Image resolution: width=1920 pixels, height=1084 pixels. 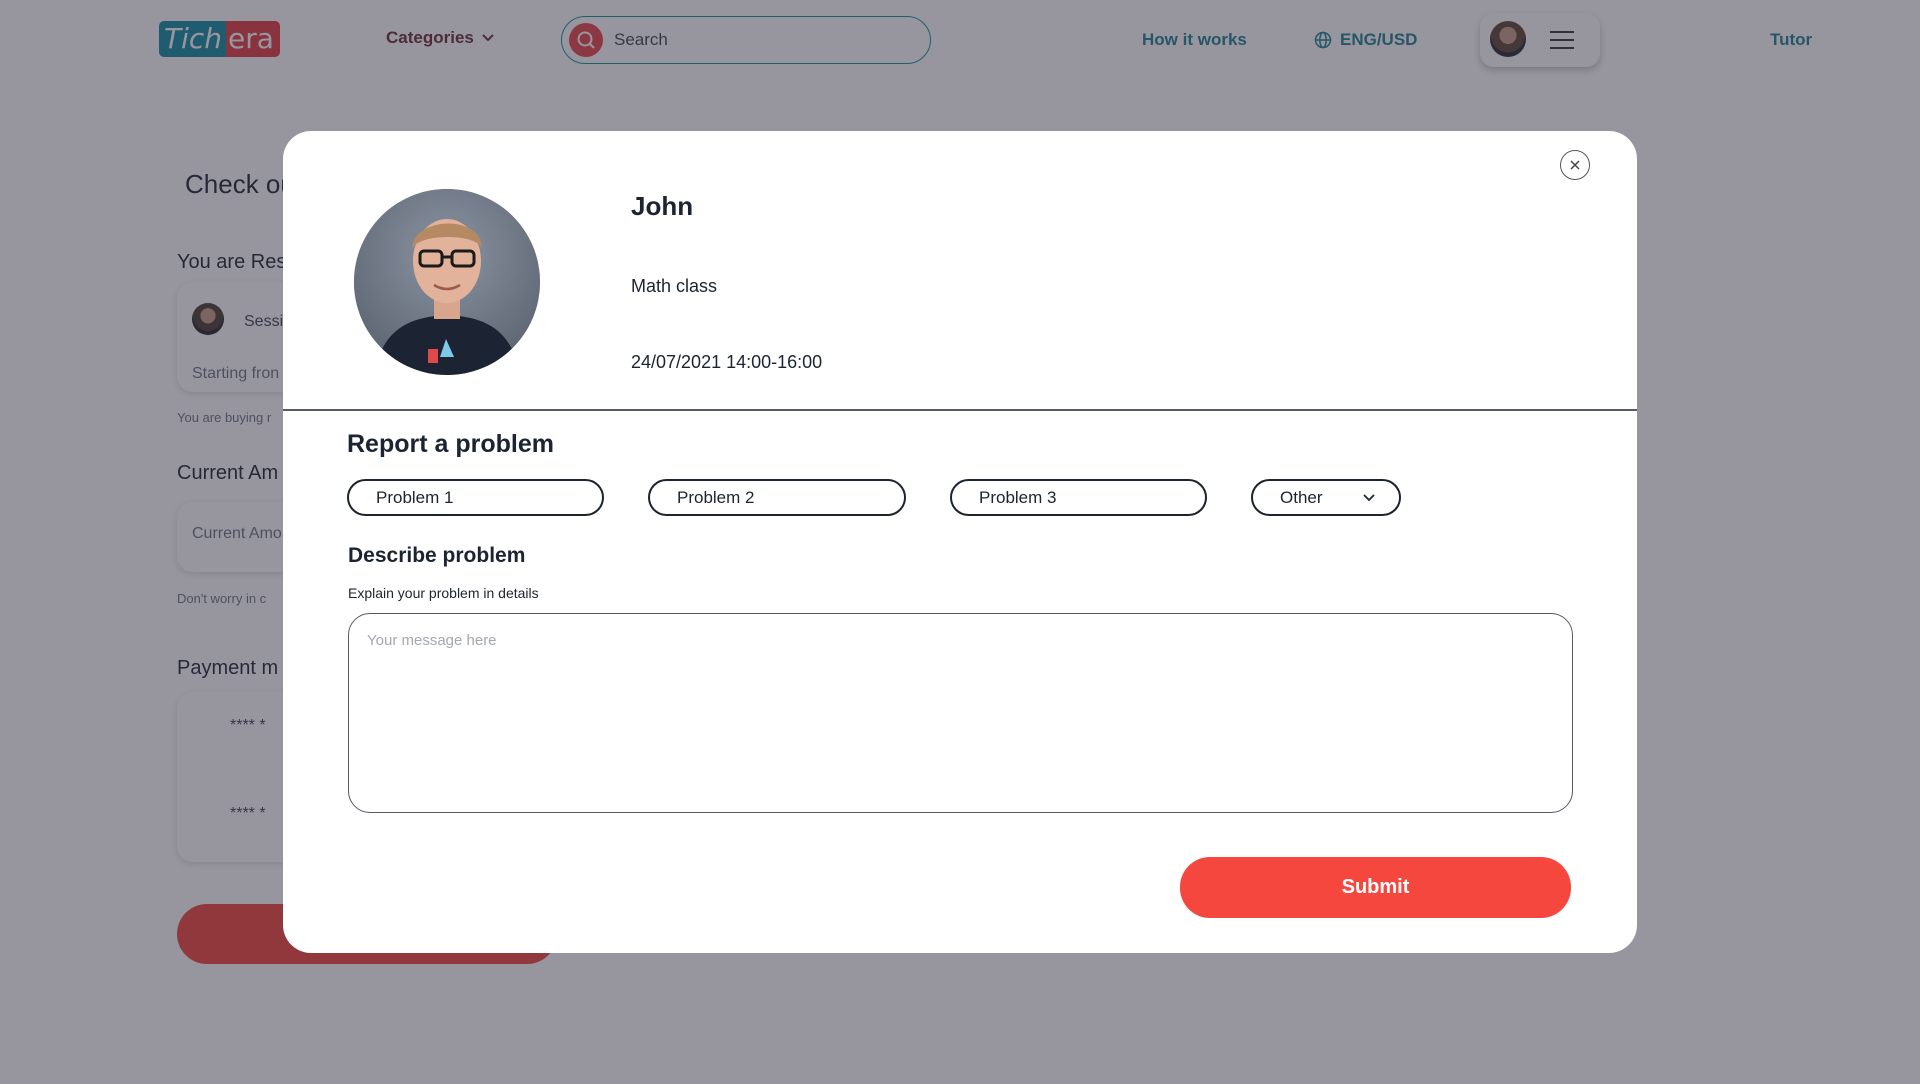 What do you see at coordinates (662, 206) in the screenshot?
I see `tutor-name: John` at bounding box center [662, 206].